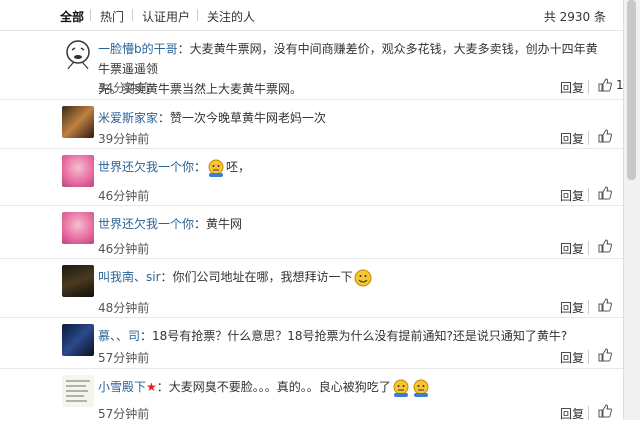 This screenshot has width=640, height=422. What do you see at coordinates (129, 277) in the screenshot?
I see `comment-username: 叫我南、sir` at bounding box center [129, 277].